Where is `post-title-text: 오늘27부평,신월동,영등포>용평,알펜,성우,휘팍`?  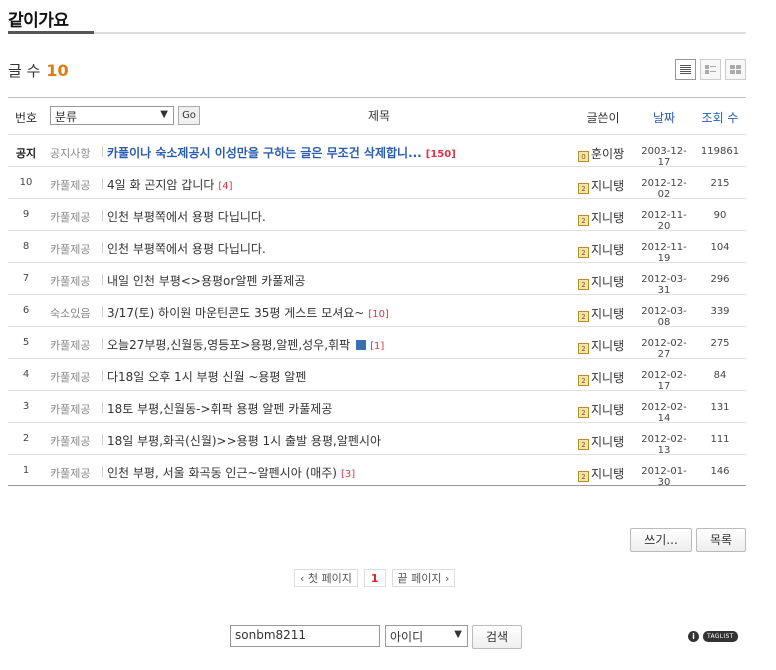 post-title-text: 오늘27부평,신월동,영등포>용평,알펜,성우,휘팍 is located at coordinates (228, 345).